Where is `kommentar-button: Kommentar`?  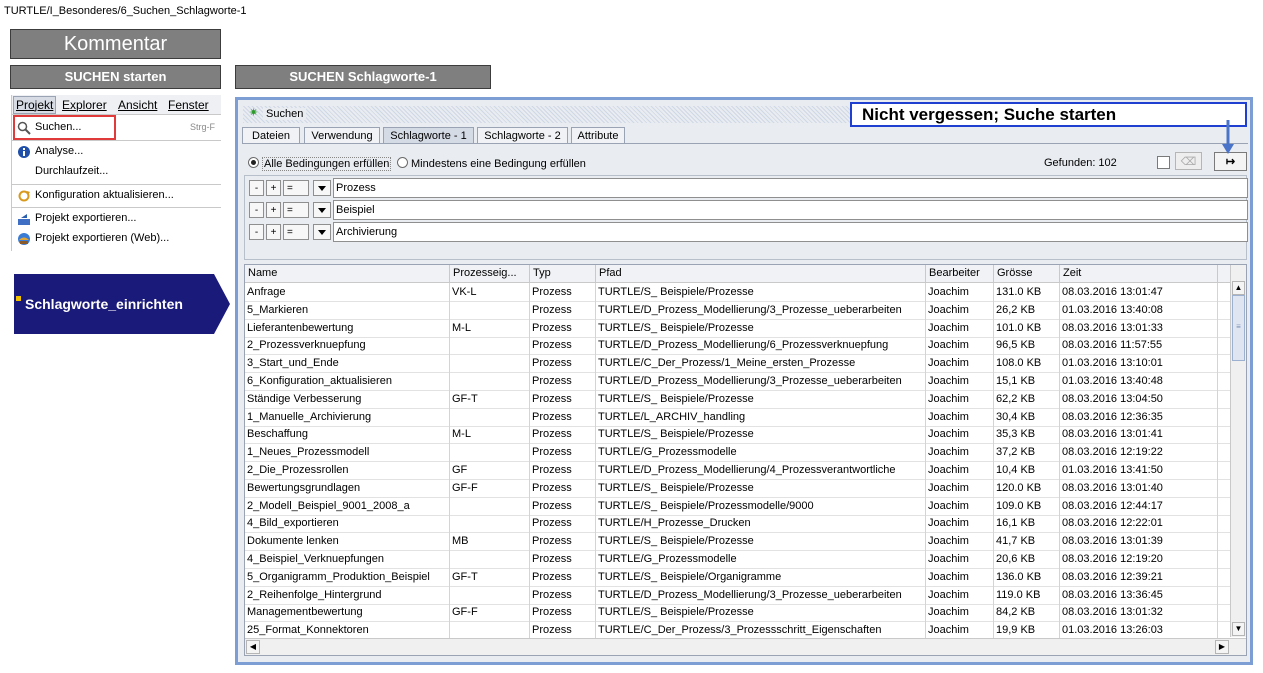
kommentar-button: Kommentar is located at coordinates (115, 44).